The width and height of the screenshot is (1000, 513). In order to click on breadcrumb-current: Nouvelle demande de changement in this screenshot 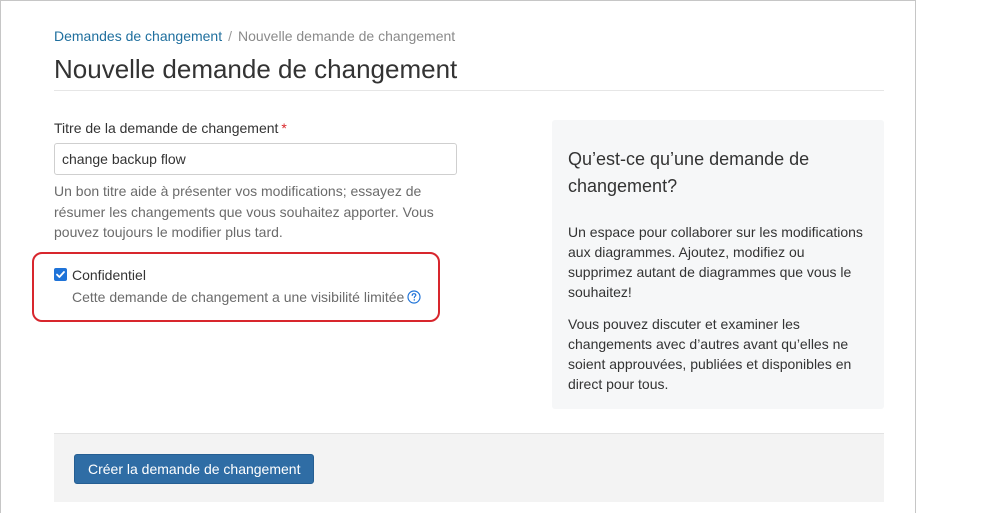, I will do `click(347, 36)`.